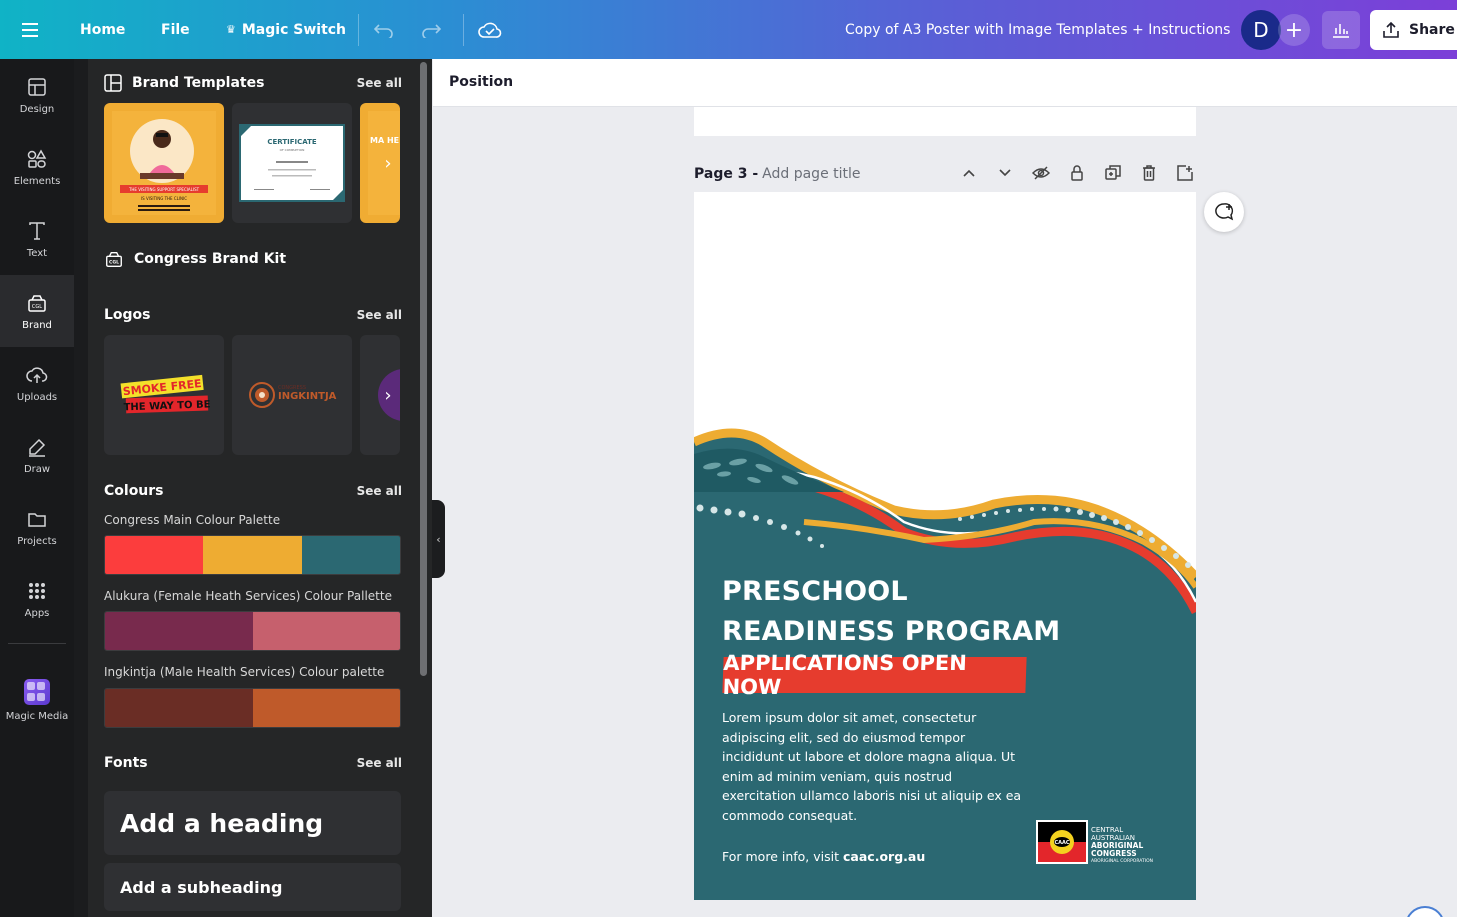 The image size is (1457, 917). What do you see at coordinates (166, 406) in the screenshot?
I see `svg-text: THE WAY TO BE` at bounding box center [166, 406].